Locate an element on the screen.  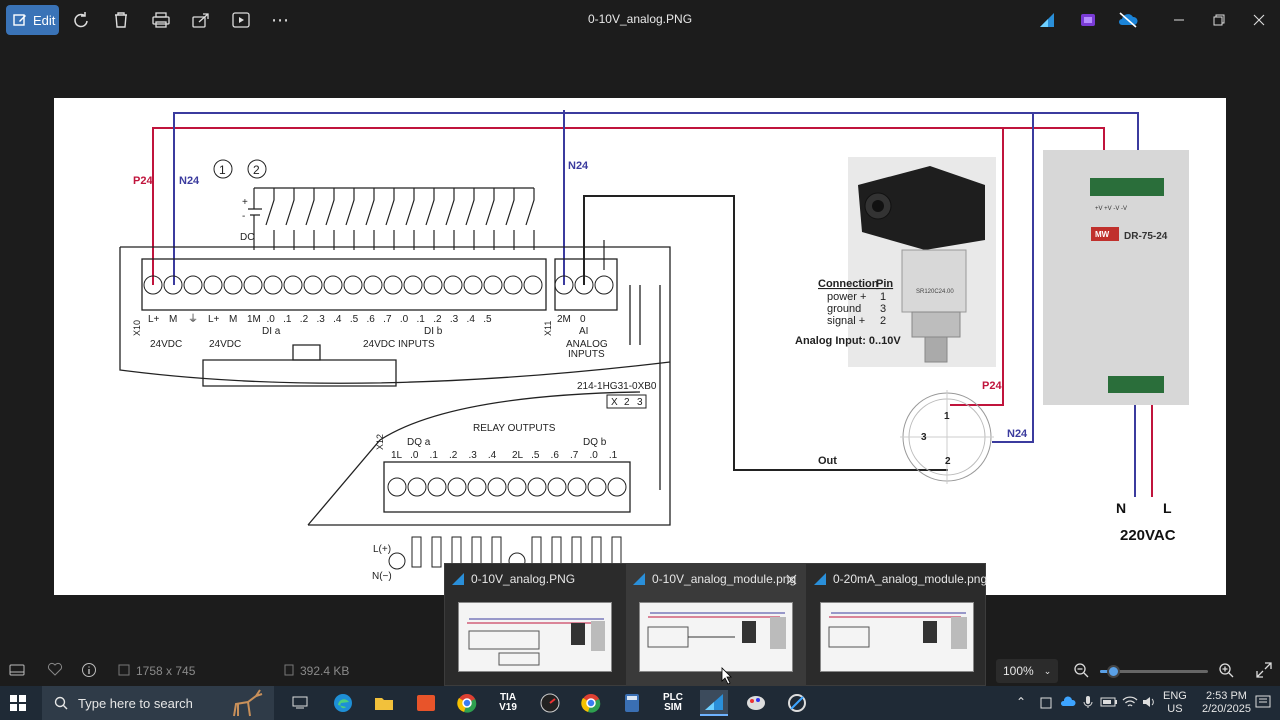
minimize-button is located at coordinates (1179, 20).